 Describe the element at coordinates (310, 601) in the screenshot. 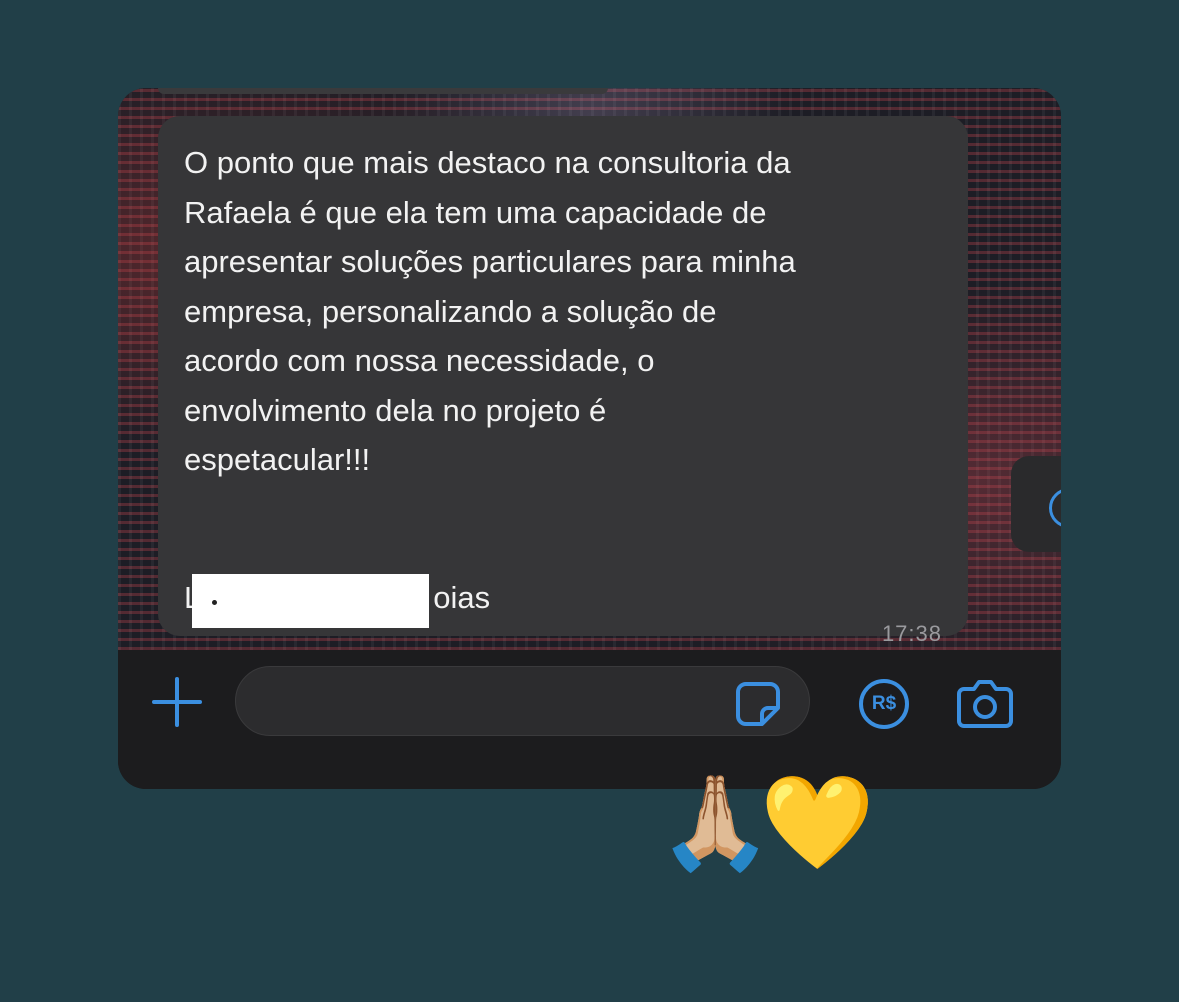

I see `redaction-box` at that location.